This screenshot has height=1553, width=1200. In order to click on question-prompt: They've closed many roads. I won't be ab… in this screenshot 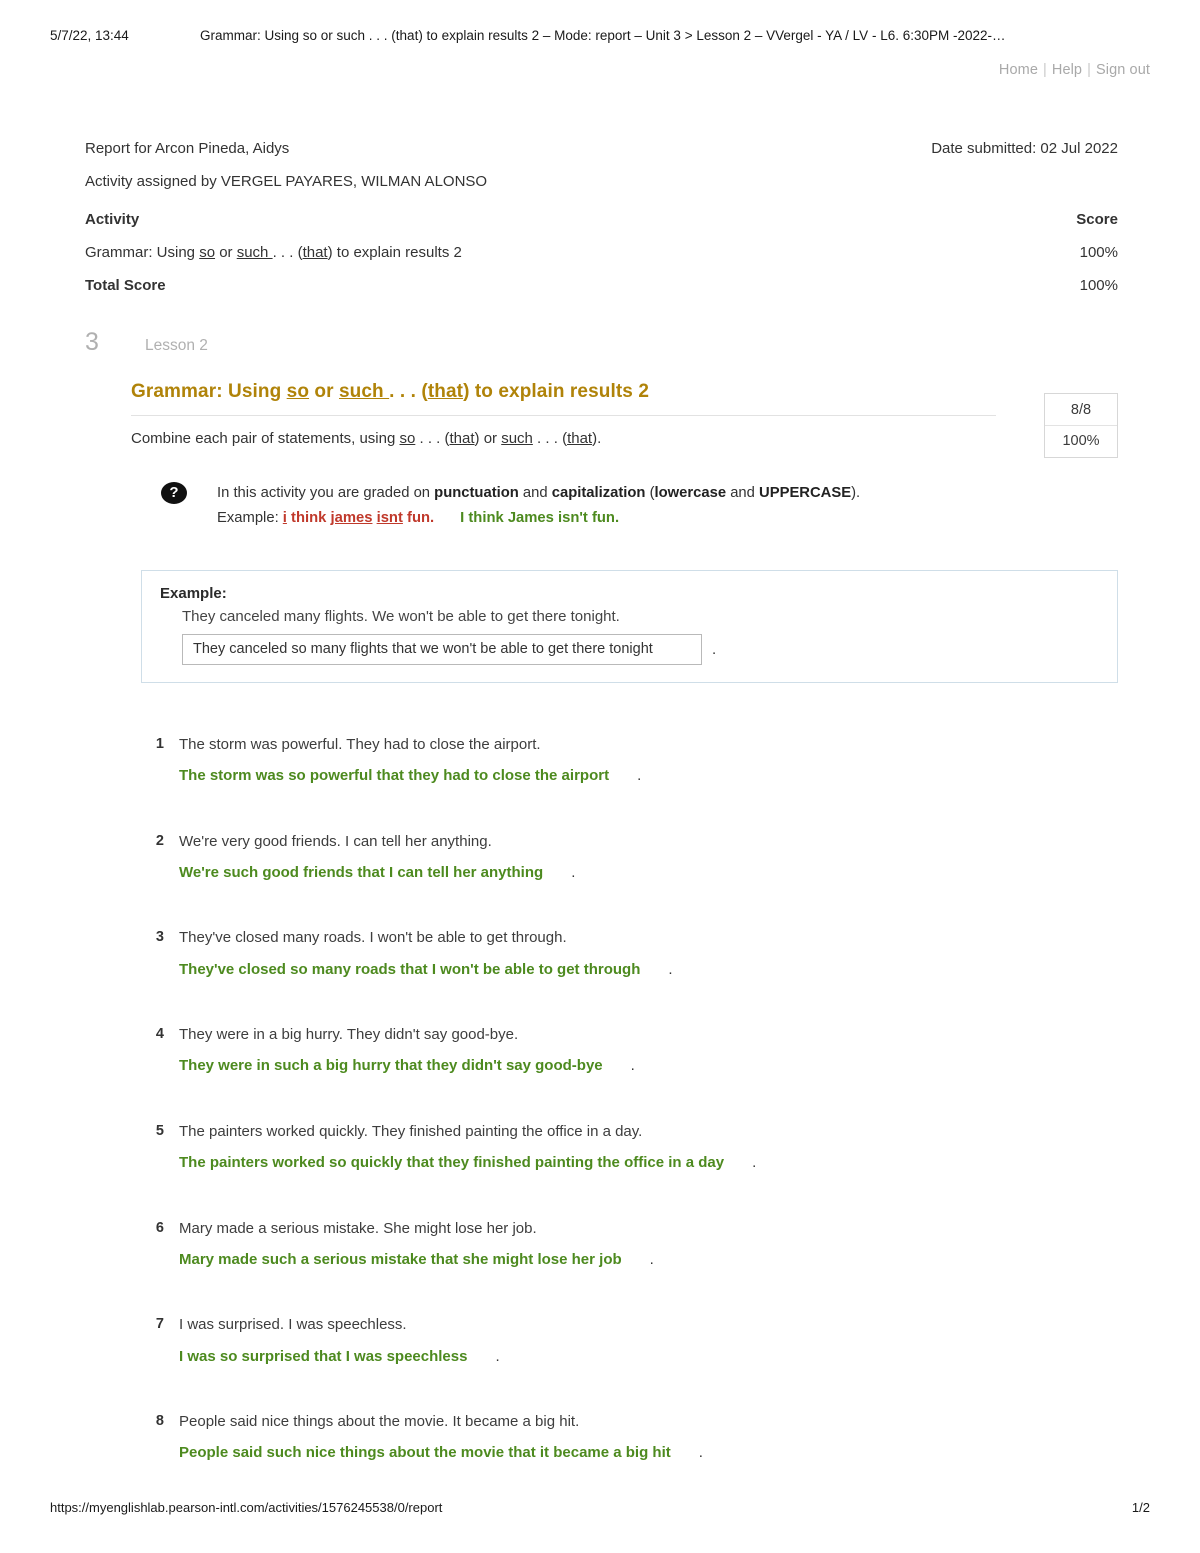, I will do `click(373, 938)`.